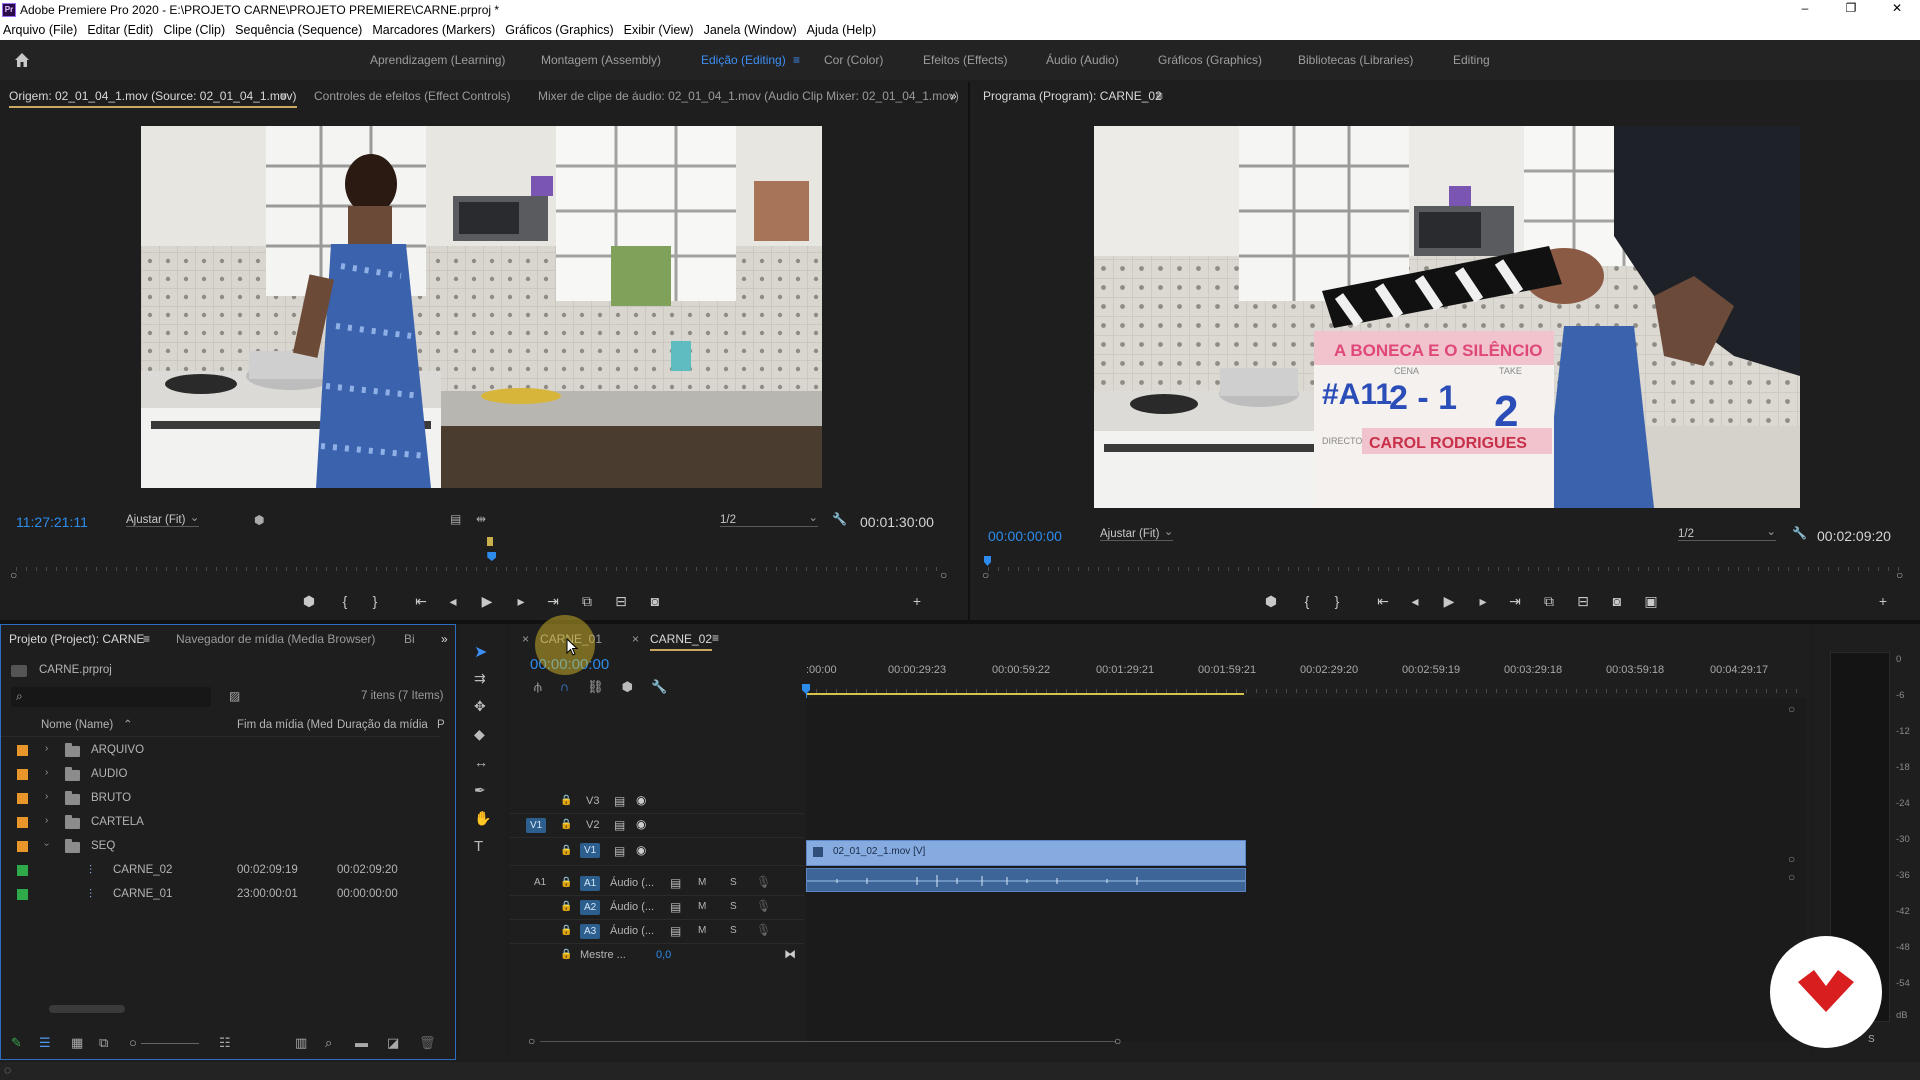 The image size is (1920, 1080). Describe the element at coordinates (590, 907) in the screenshot. I see `track-label: A2` at that location.